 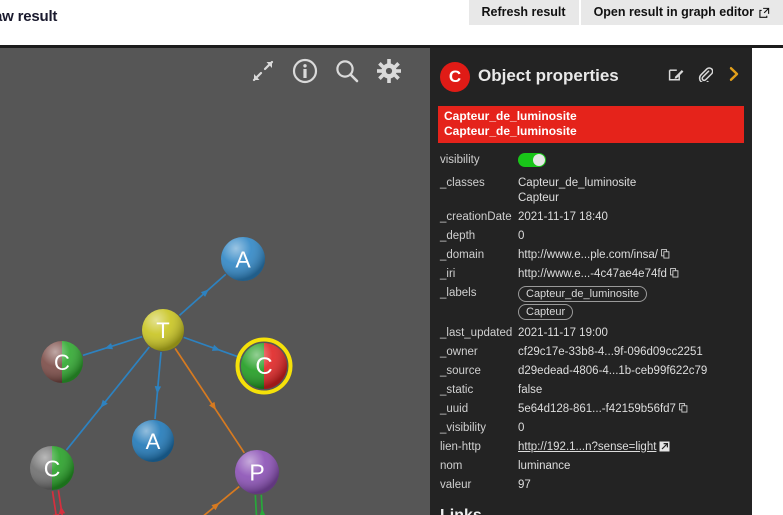 I want to click on property-row: _creationDate 2021-11-17 18:40, so click(x=593, y=217).